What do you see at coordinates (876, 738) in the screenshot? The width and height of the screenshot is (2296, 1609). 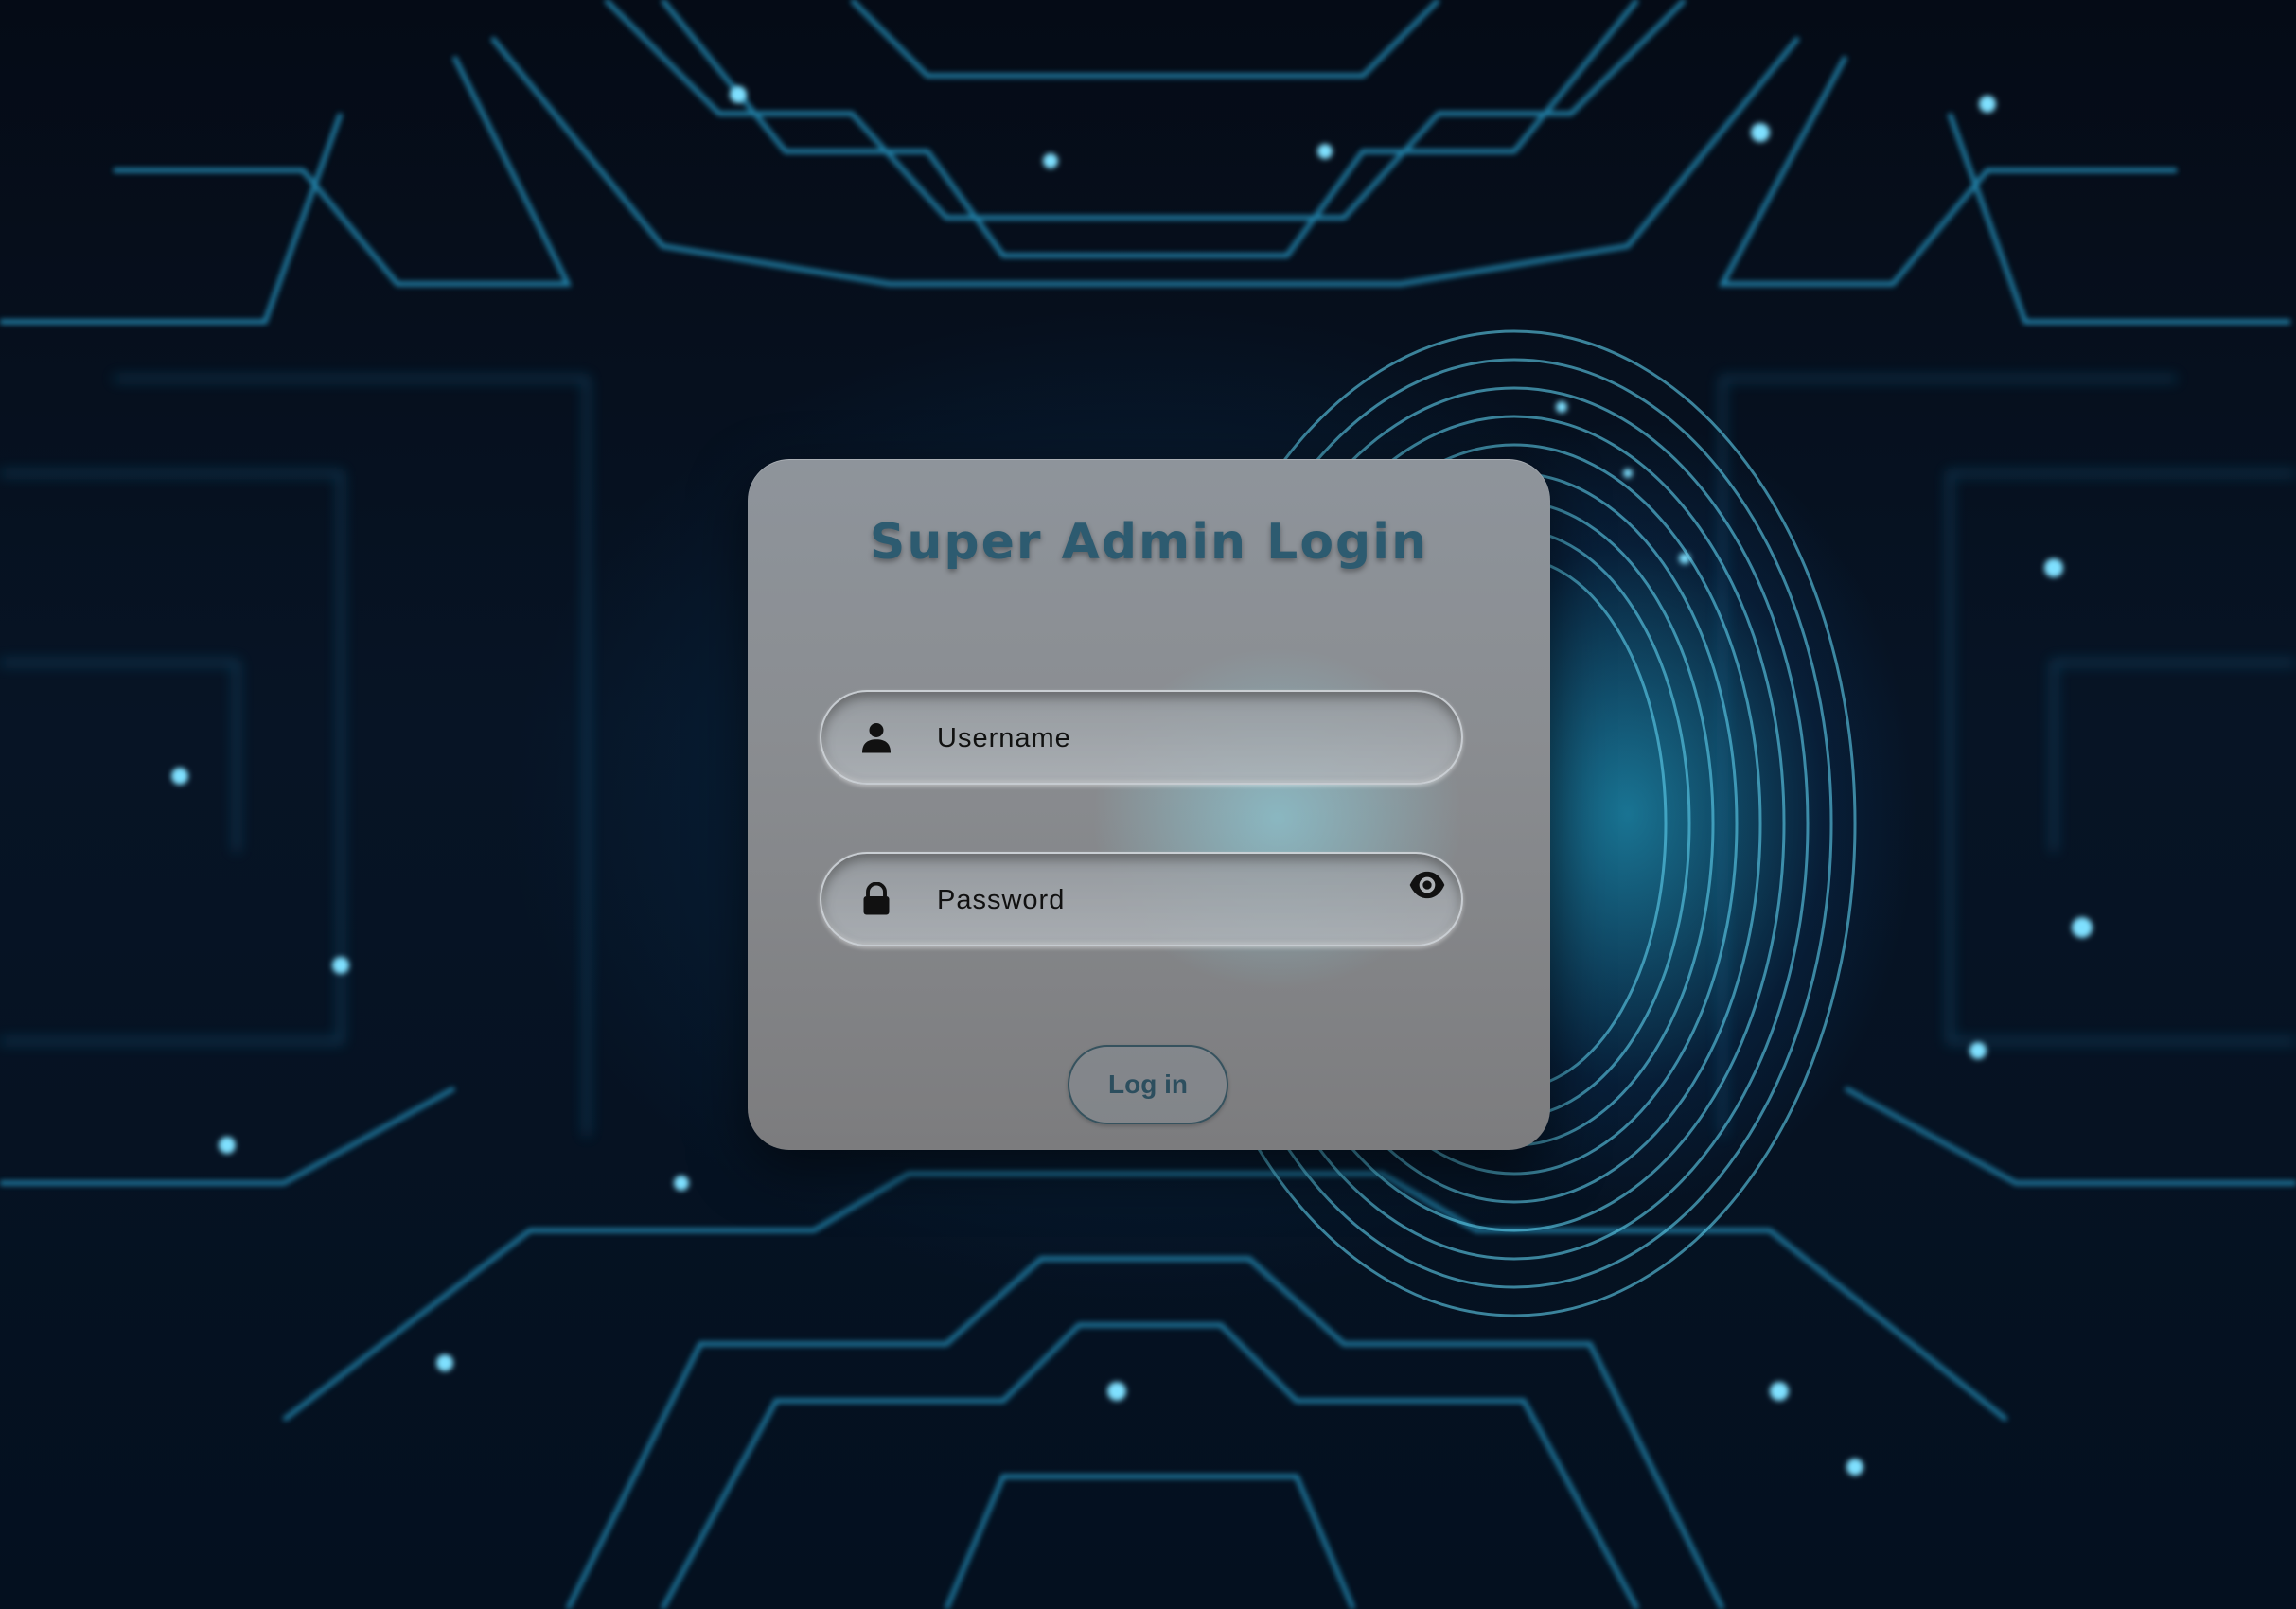 I see `user-icon` at bounding box center [876, 738].